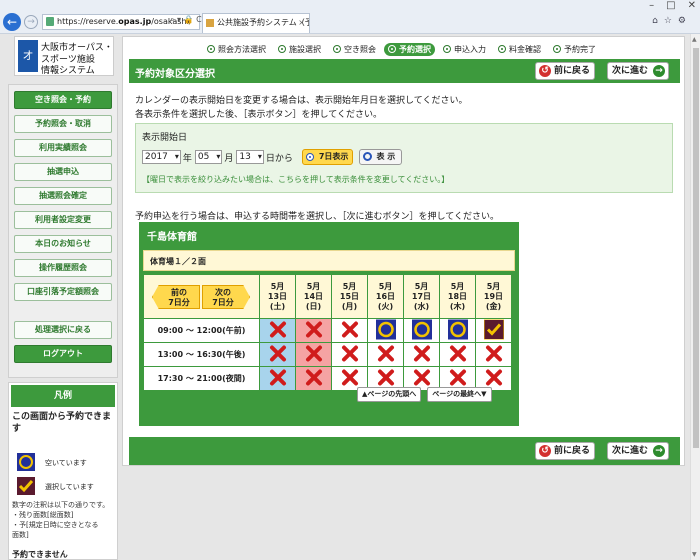 Image resolution: width=700 pixels, height=560 pixels. I want to click on sidebar-item-usage-history: 利用実績照会, so click(63, 148).